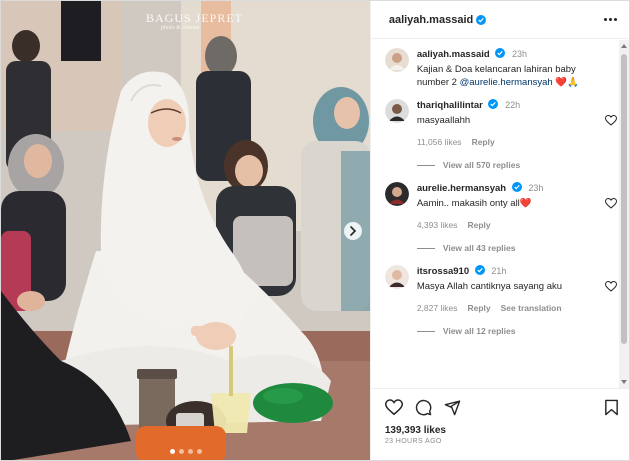 This screenshot has width=630, height=461. Describe the element at coordinates (443, 120) in the screenshot. I see `comment-text: masyaallahh` at that location.